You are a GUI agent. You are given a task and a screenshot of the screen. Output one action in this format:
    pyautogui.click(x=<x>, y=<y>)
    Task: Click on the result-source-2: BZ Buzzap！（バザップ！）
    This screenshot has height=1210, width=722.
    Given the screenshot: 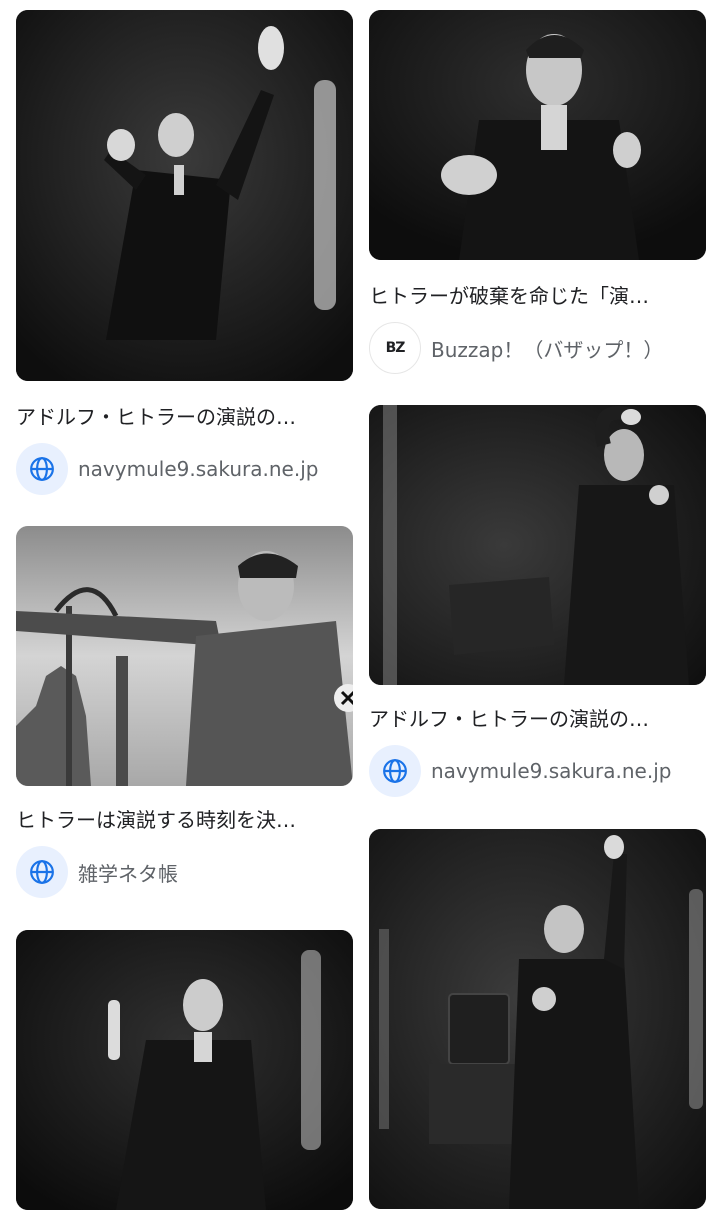 What is the action you would take?
    pyautogui.click(x=516, y=348)
    